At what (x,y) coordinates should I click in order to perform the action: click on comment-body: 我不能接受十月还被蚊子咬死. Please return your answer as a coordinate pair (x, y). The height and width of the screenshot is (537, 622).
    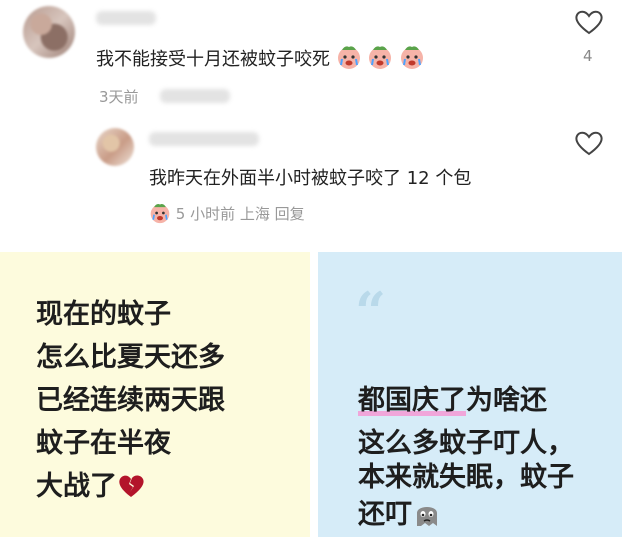
    Looking at the image, I should click on (213, 59).